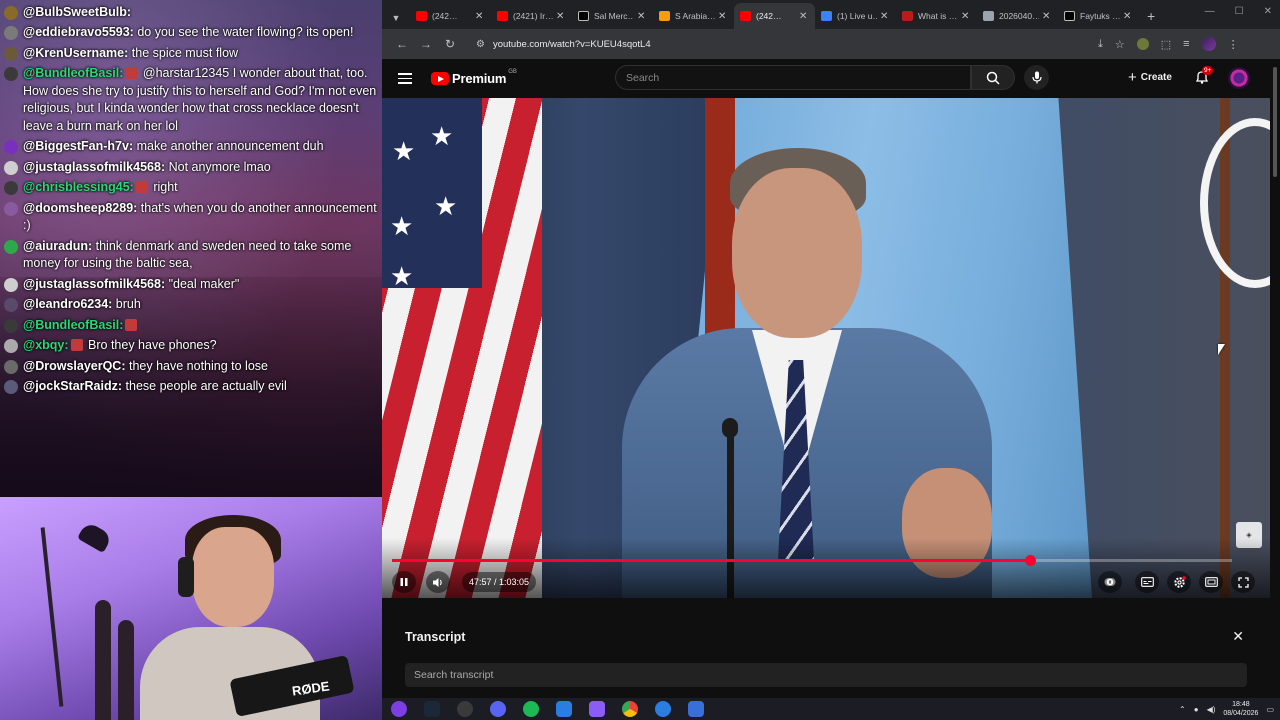 The width and height of the screenshot is (1280, 720). I want to click on transcript-close-icon: ✕, so click(1238, 636).